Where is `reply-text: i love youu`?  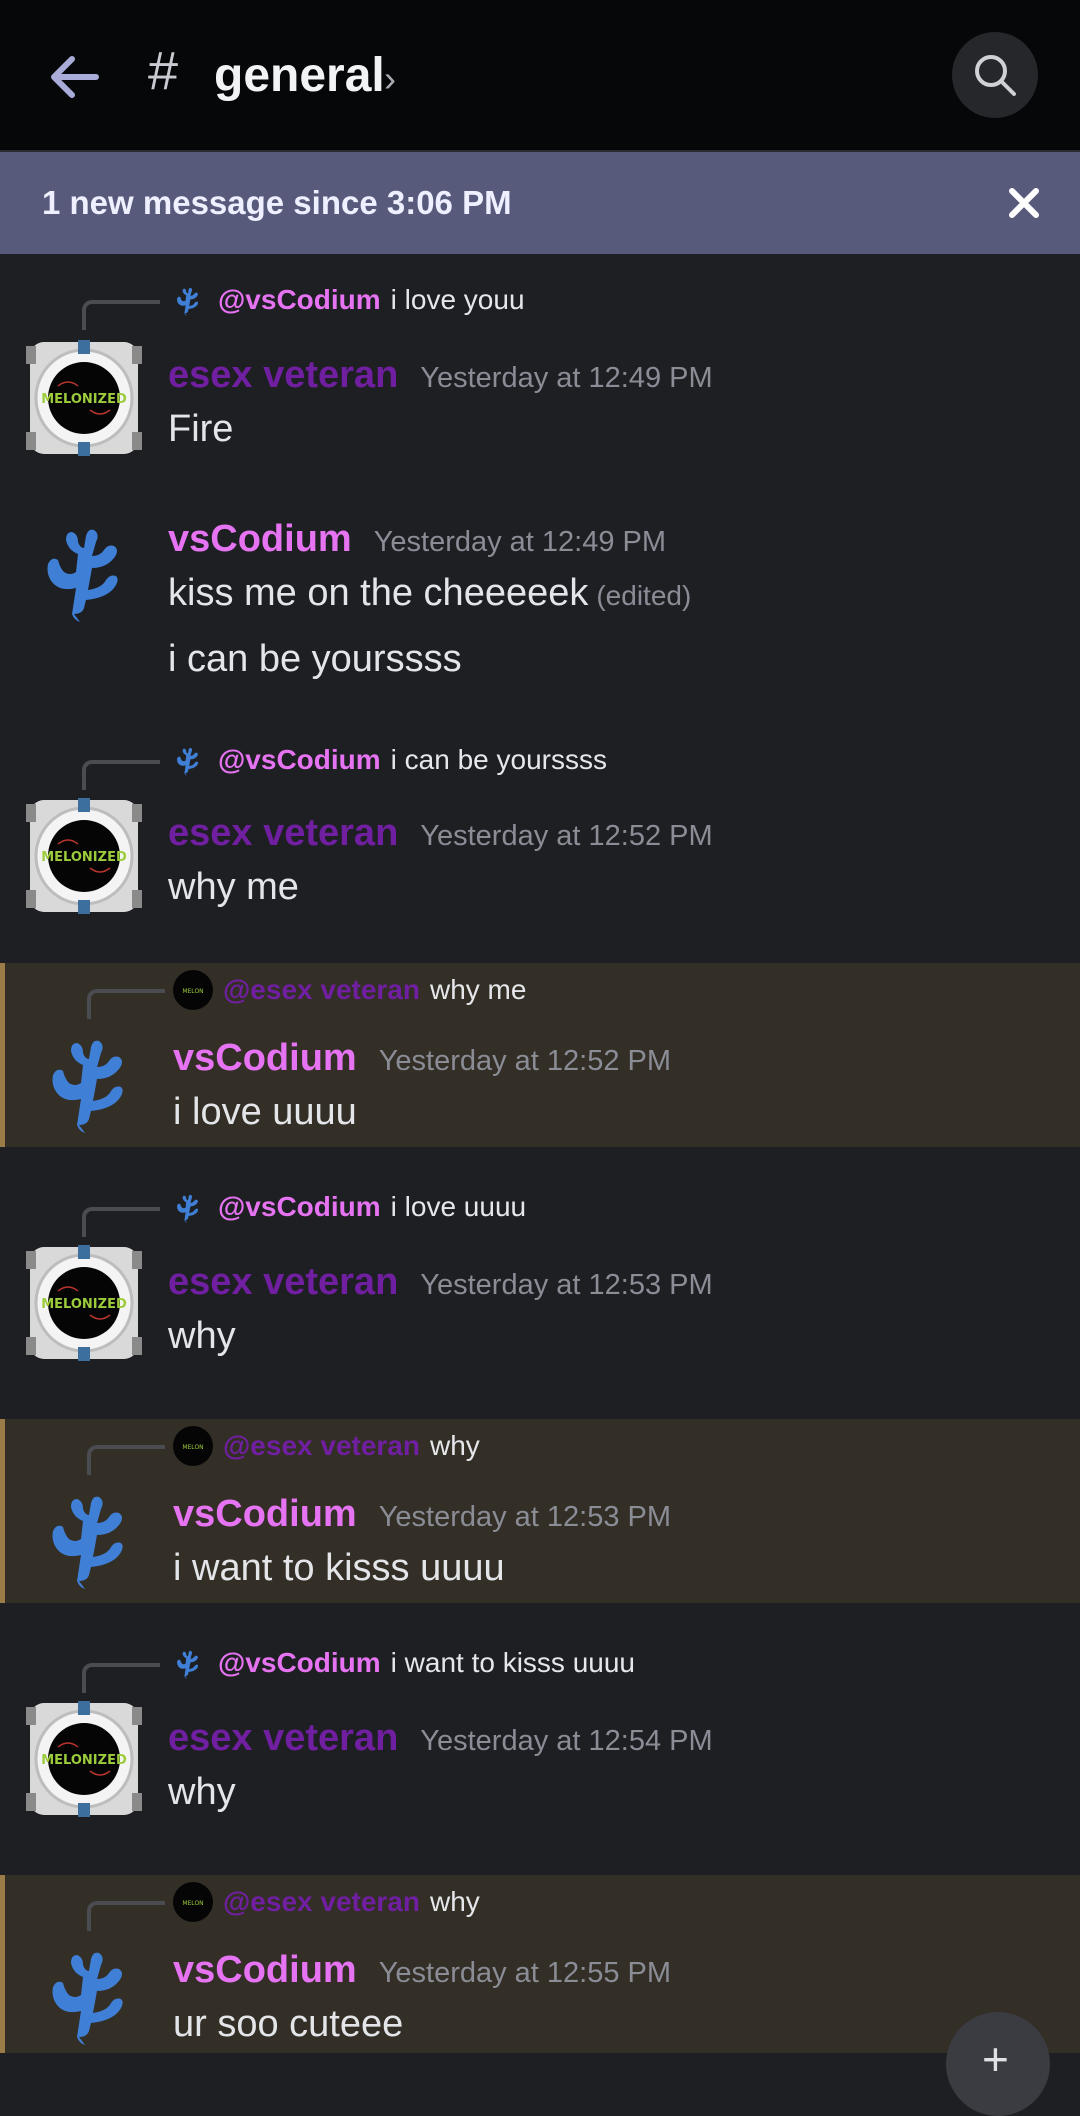
reply-text: i love youu is located at coordinates (457, 299).